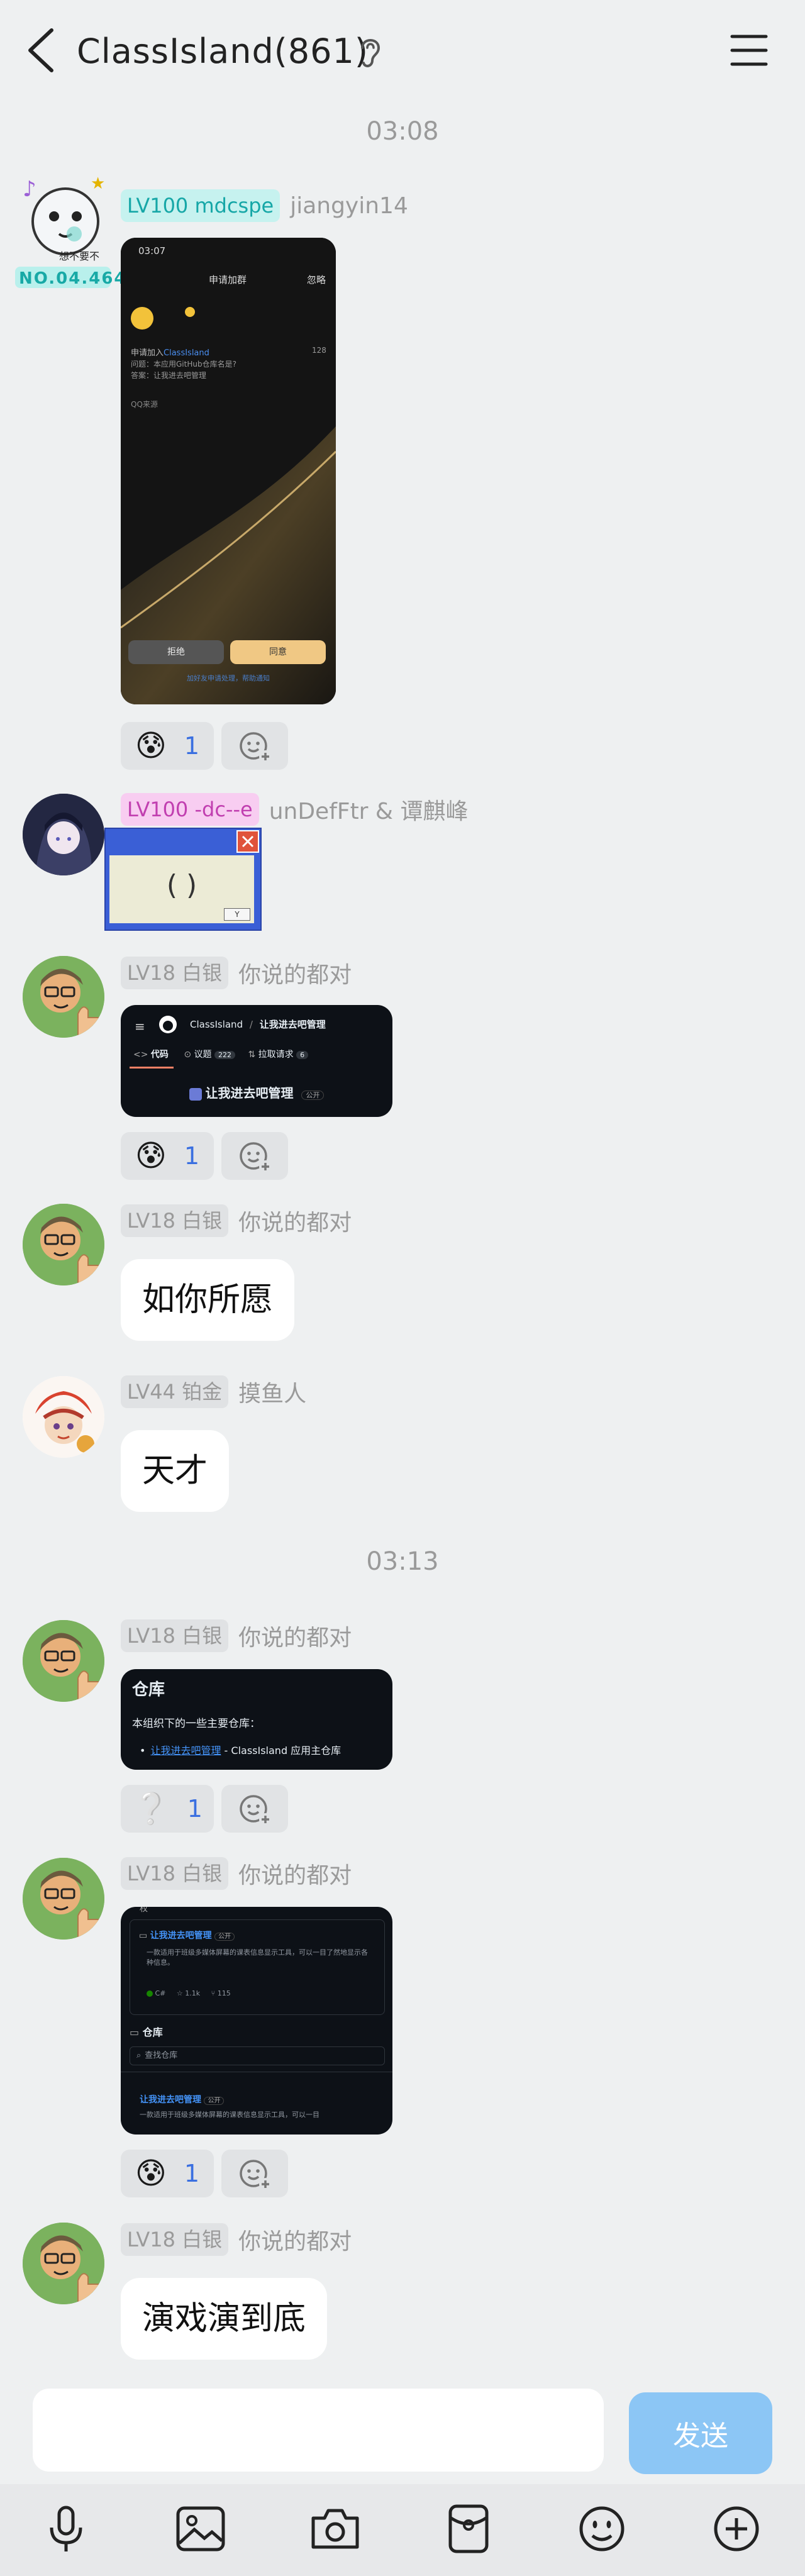 The height and width of the screenshot is (2576, 805). I want to click on avatar-code: NO.04.464, so click(73, 278).